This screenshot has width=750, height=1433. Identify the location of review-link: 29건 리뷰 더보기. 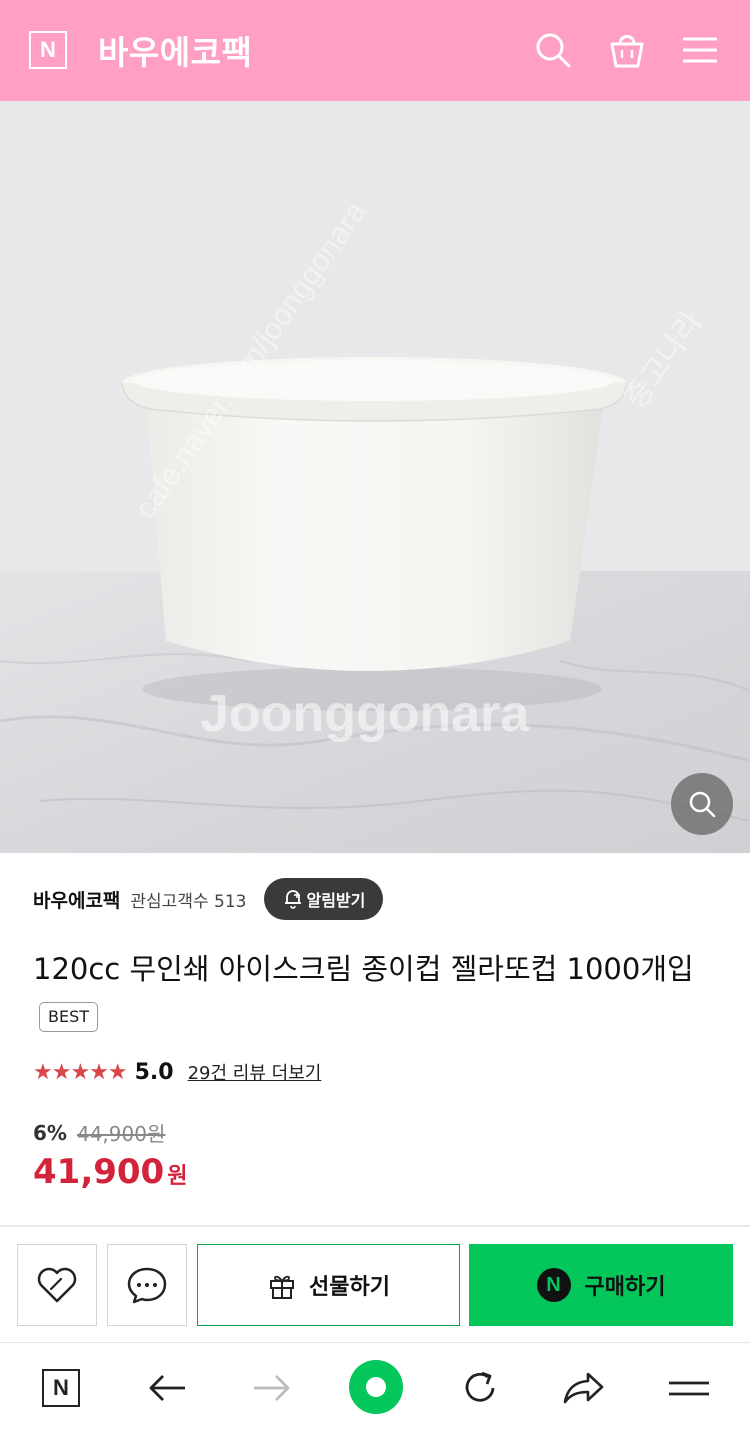
(255, 1072).